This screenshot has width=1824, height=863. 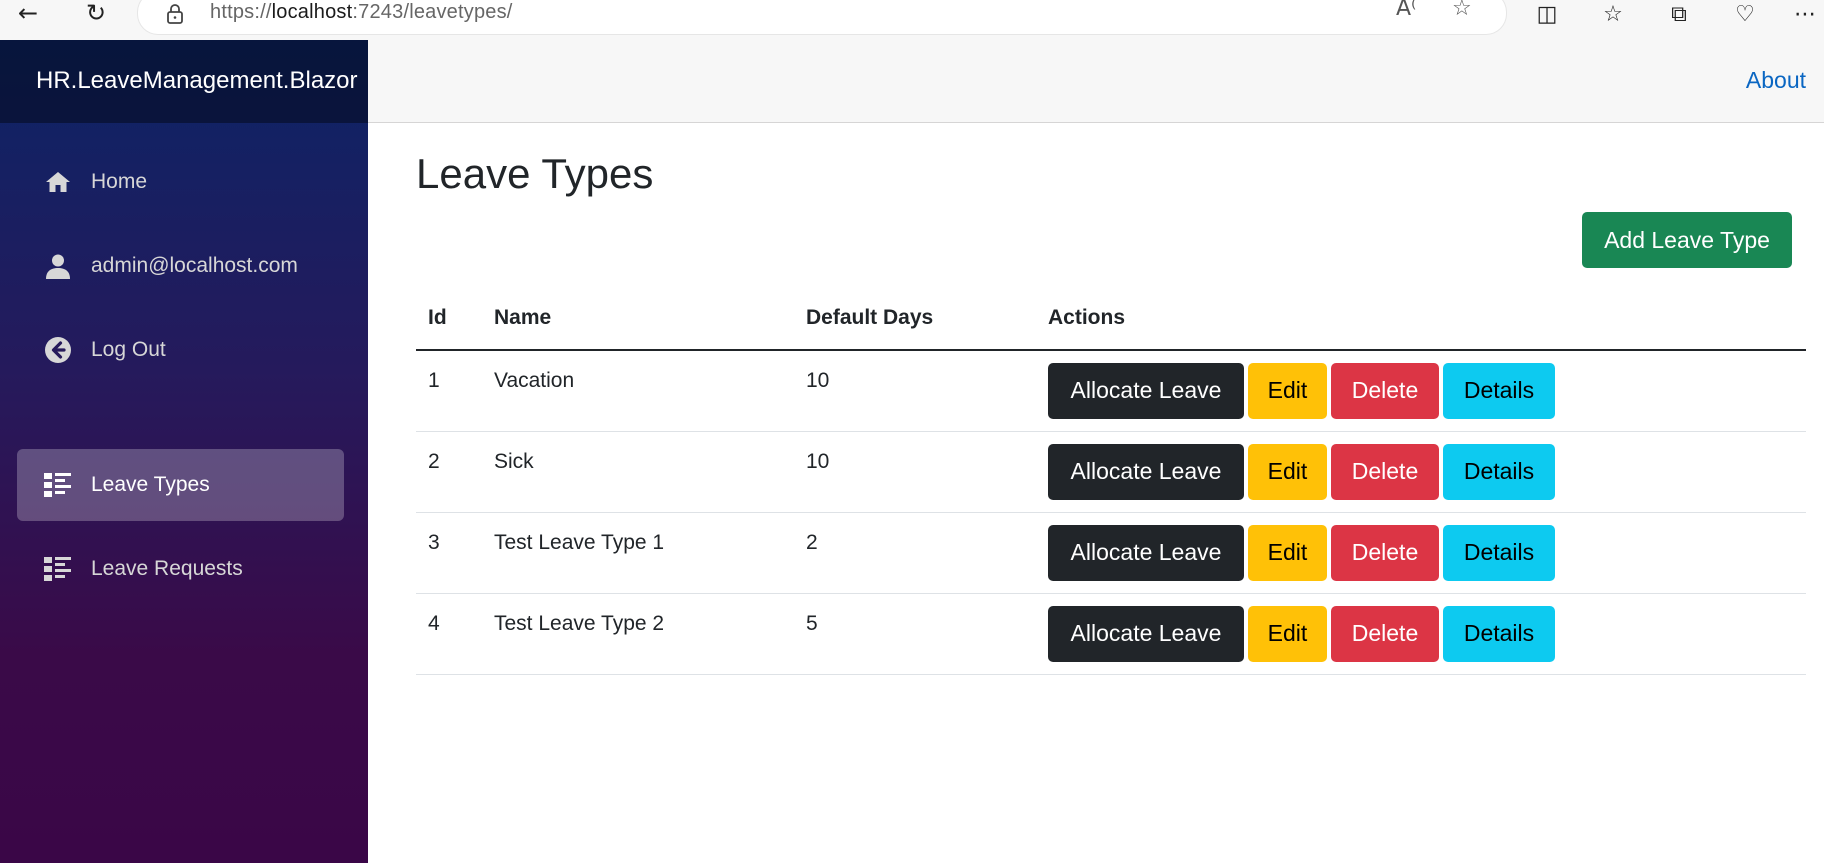 What do you see at coordinates (638, 553) in the screenshot?
I see `cell-name: Test Leave Type 1` at bounding box center [638, 553].